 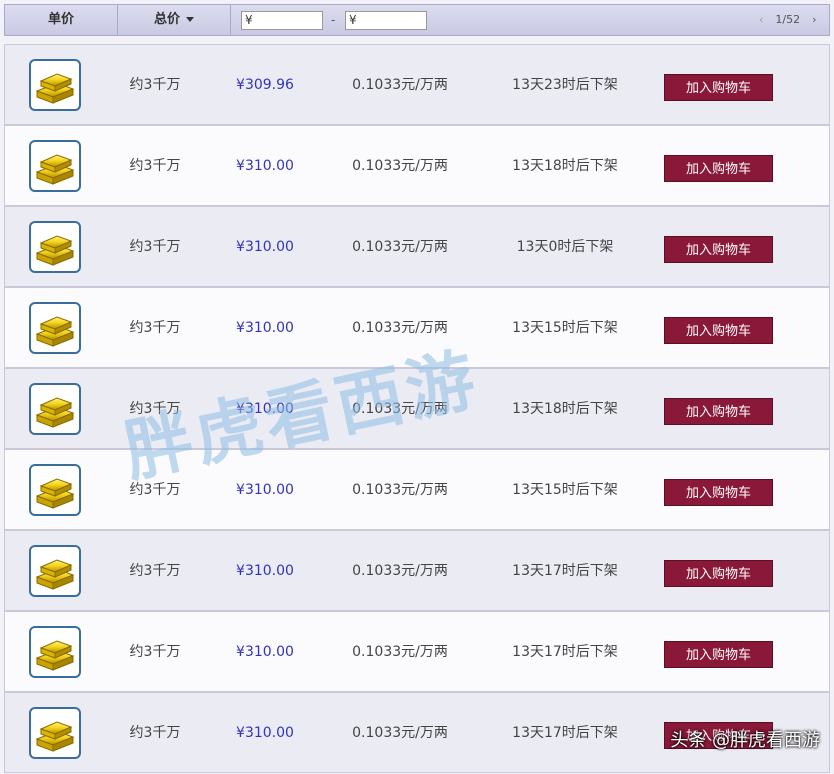 What do you see at coordinates (230, 20) in the screenshot?
I see `header-divider` at bounding box center [230, 20].